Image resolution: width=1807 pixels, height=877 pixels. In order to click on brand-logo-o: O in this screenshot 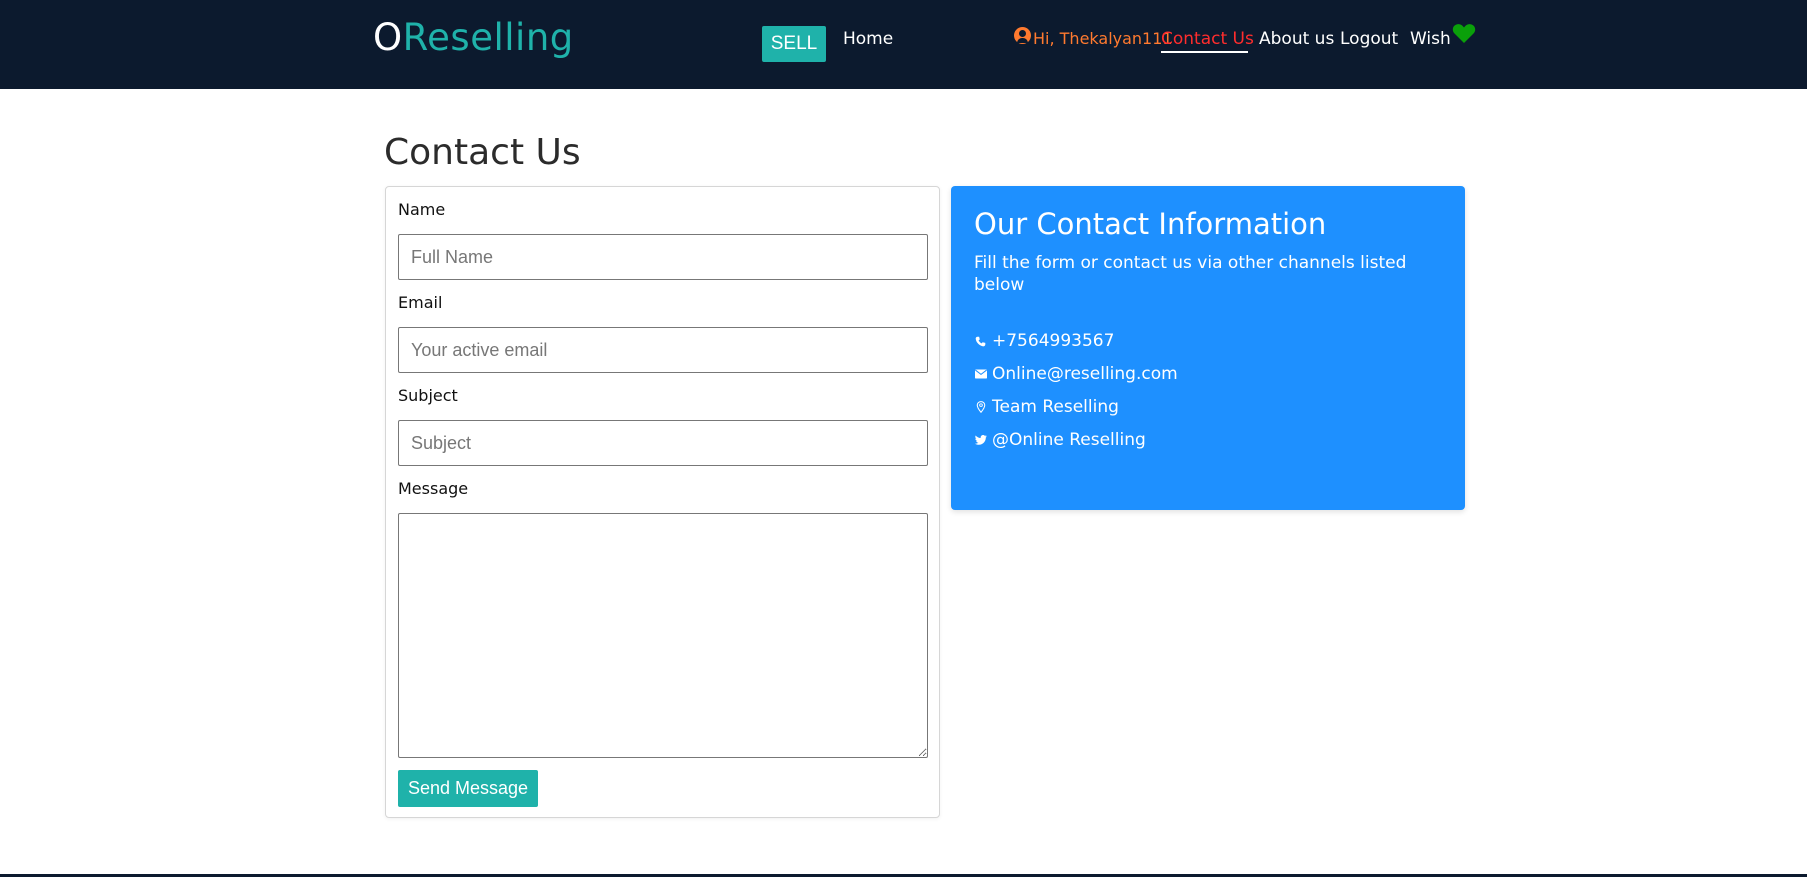, I will do `click(388, 37)`.